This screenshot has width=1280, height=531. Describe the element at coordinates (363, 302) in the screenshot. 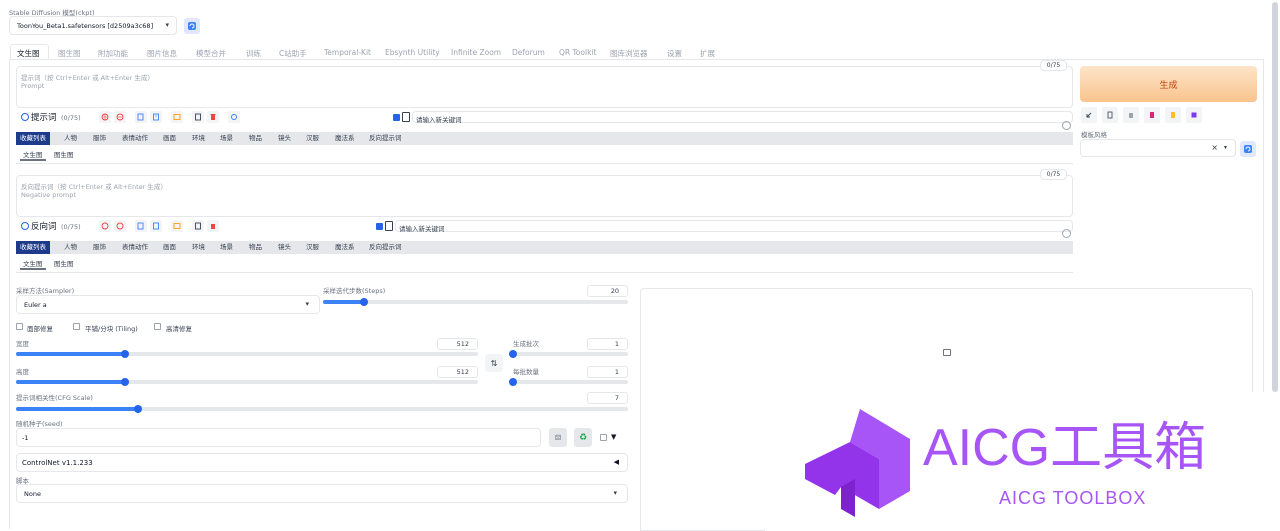

I see `steps-slider-thumb` at that location.